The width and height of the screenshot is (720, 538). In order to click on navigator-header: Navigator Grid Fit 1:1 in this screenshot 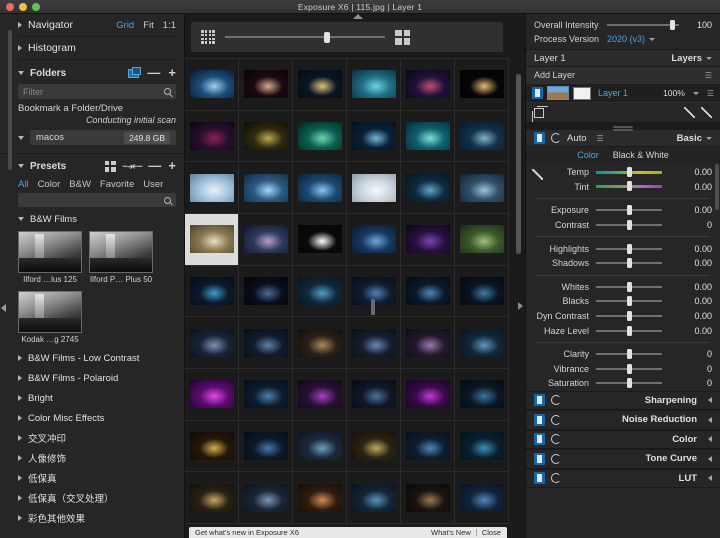, I will do `click(97, 25)`.